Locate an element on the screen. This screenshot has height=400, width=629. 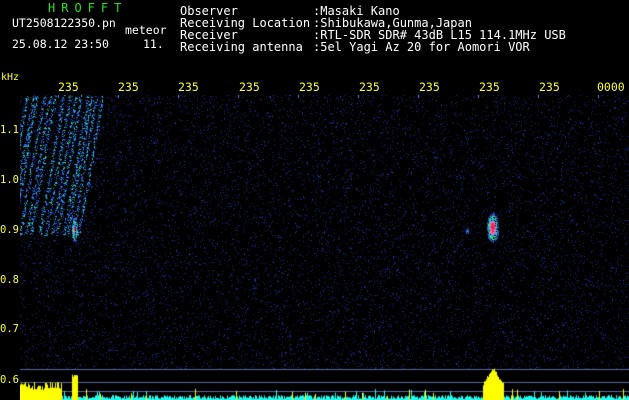
time-tick: 0000 is located at coordinates (611, 87).